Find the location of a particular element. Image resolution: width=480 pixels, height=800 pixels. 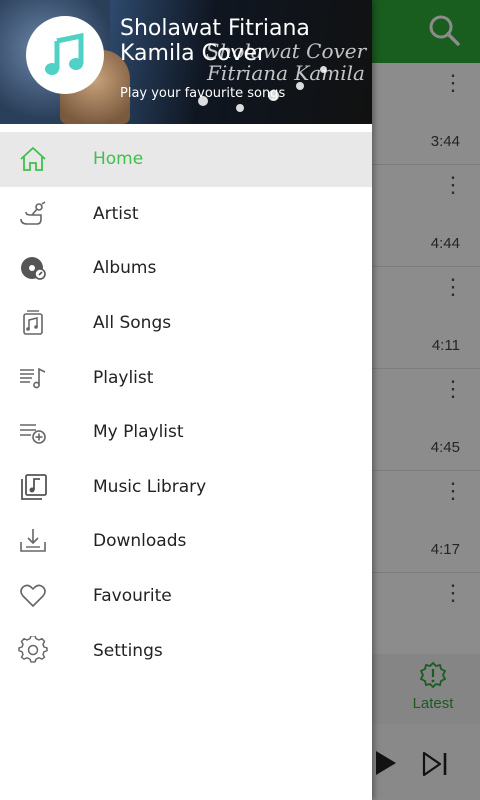

album-icon is located at coordinates (33, 268).